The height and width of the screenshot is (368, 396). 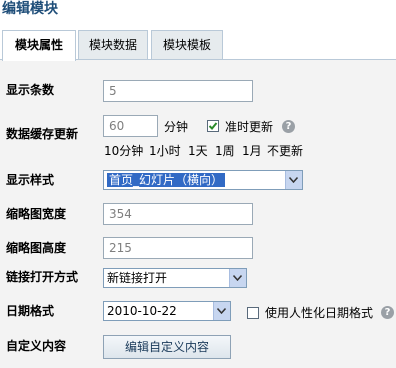 I want to click on display-count-label: 显示条数, so click(x=30, y=90).